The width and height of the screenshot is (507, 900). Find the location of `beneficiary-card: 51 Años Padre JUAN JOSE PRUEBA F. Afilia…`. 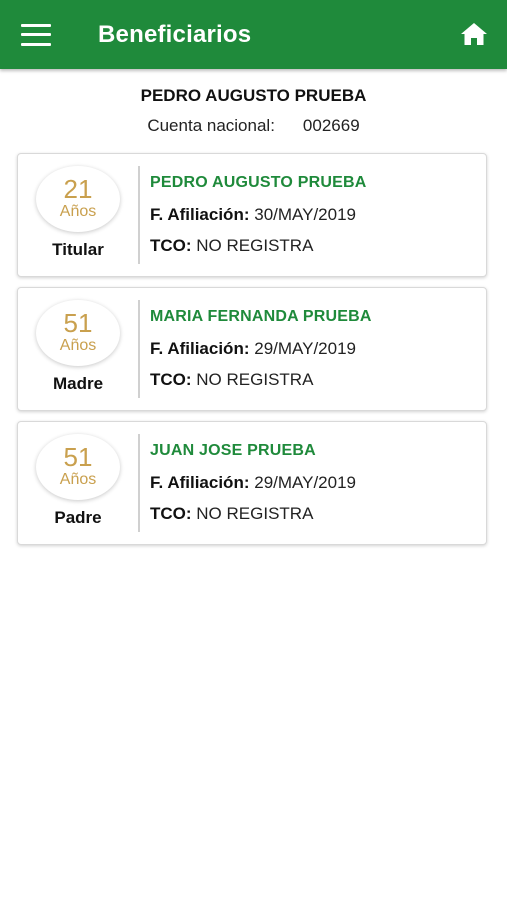

beneficiary-card: 51 Años Padre JUAN JOSE PRUEBA F. Afilia… is located at coordinates (252, 483).